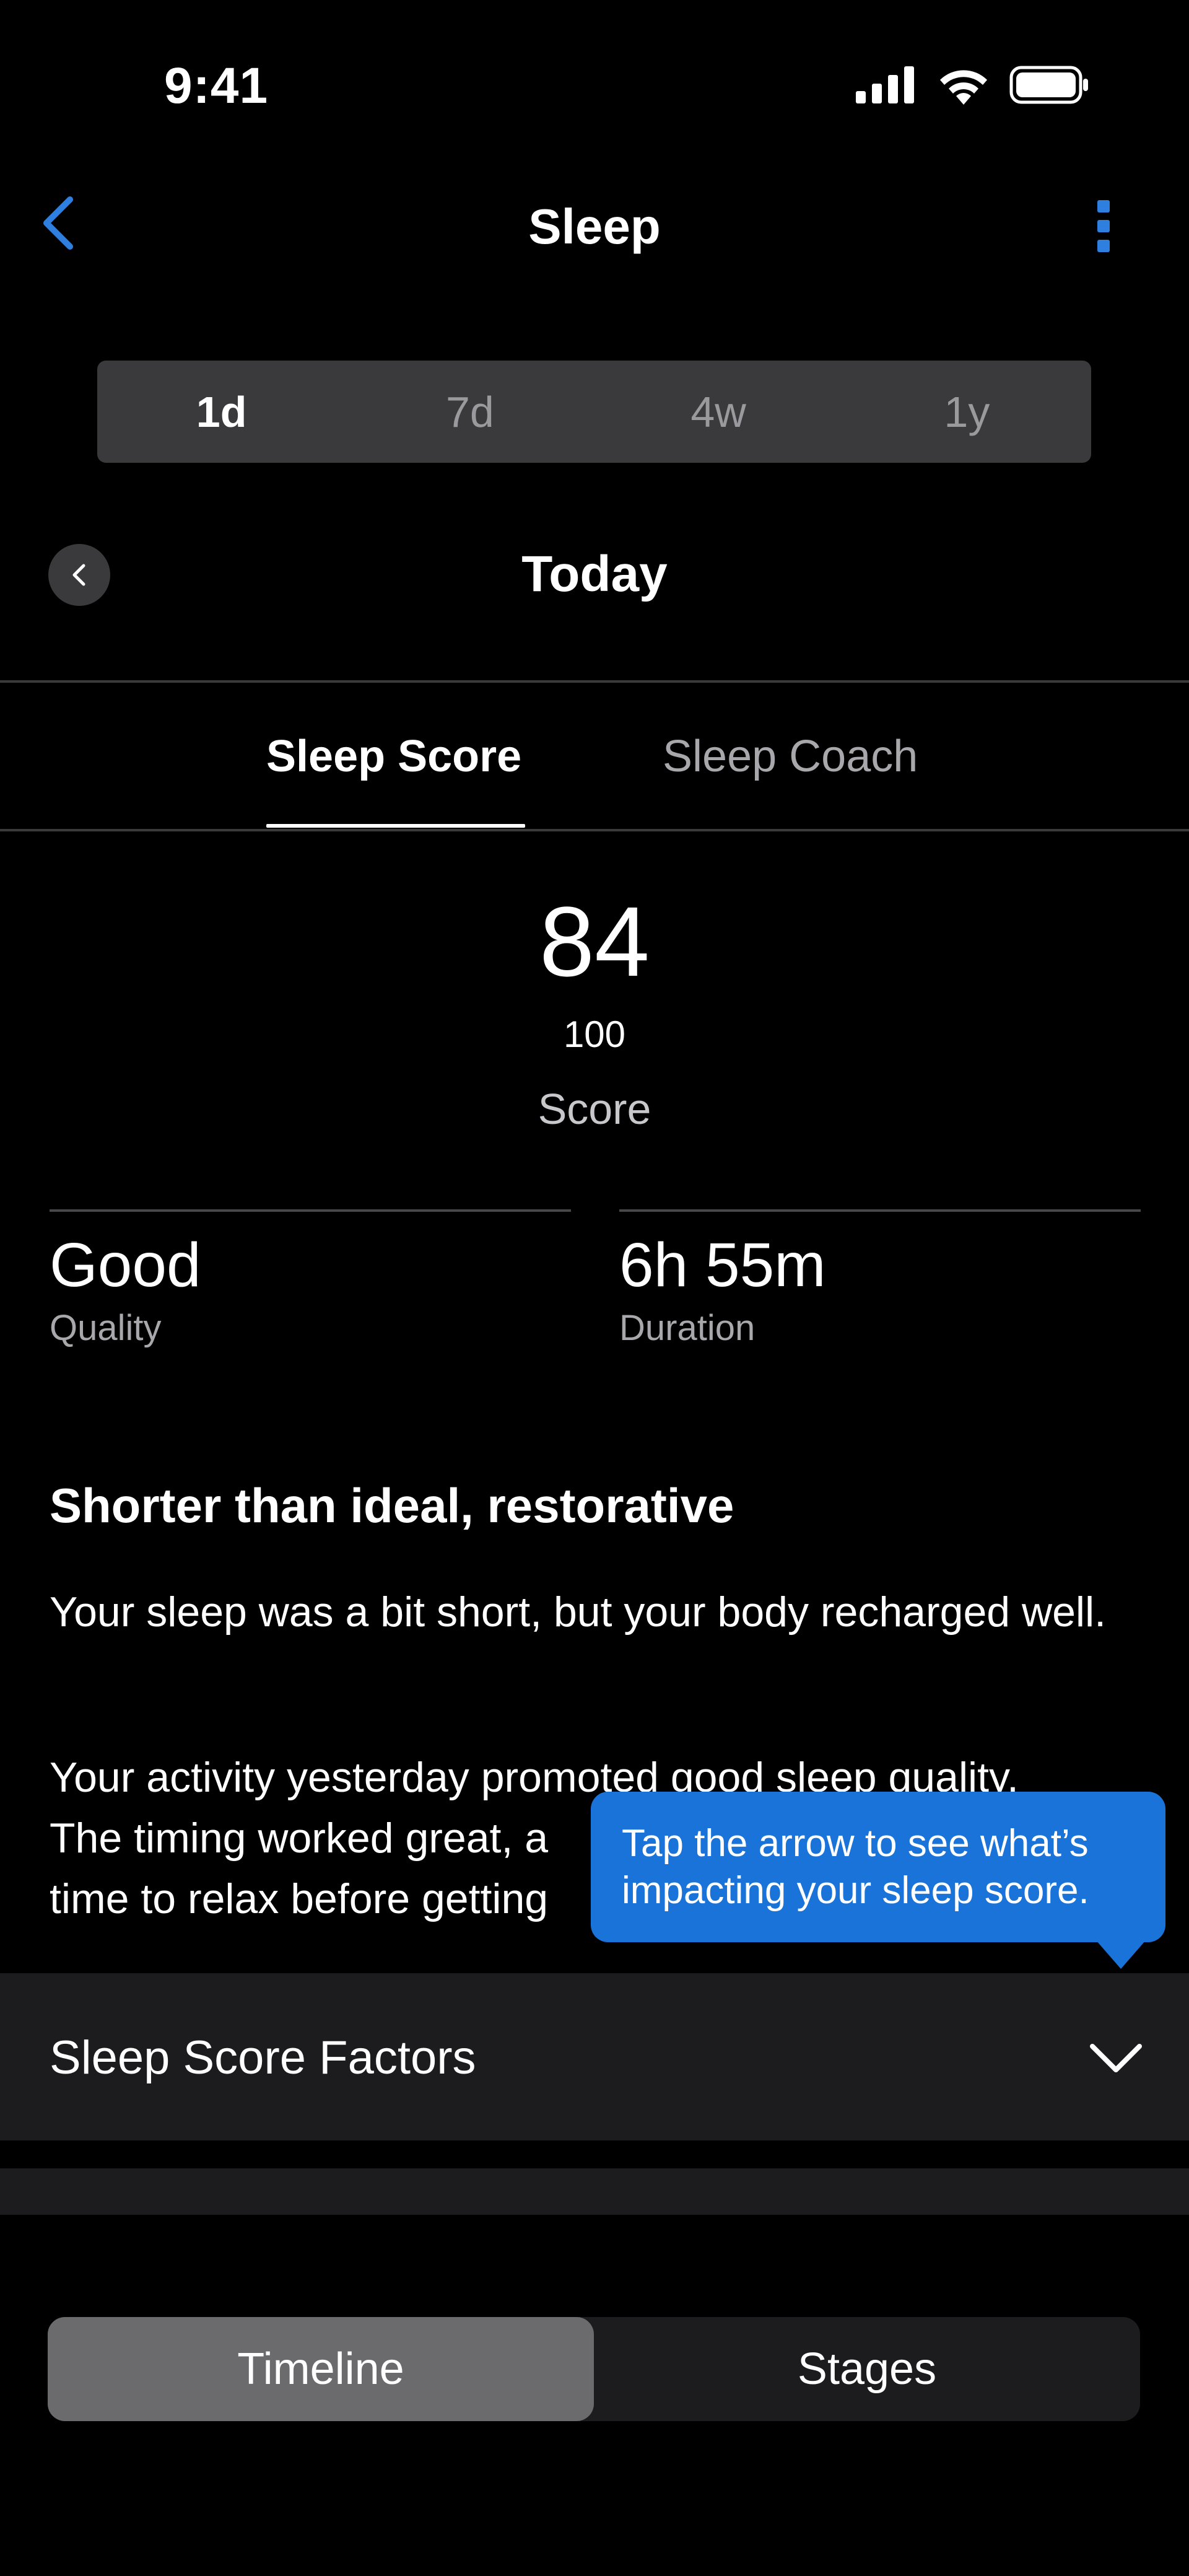 Image resolution: width=1189 pixels, height=2576 pixels. I want to click on expand-factors-button, so click(1116, 2057).